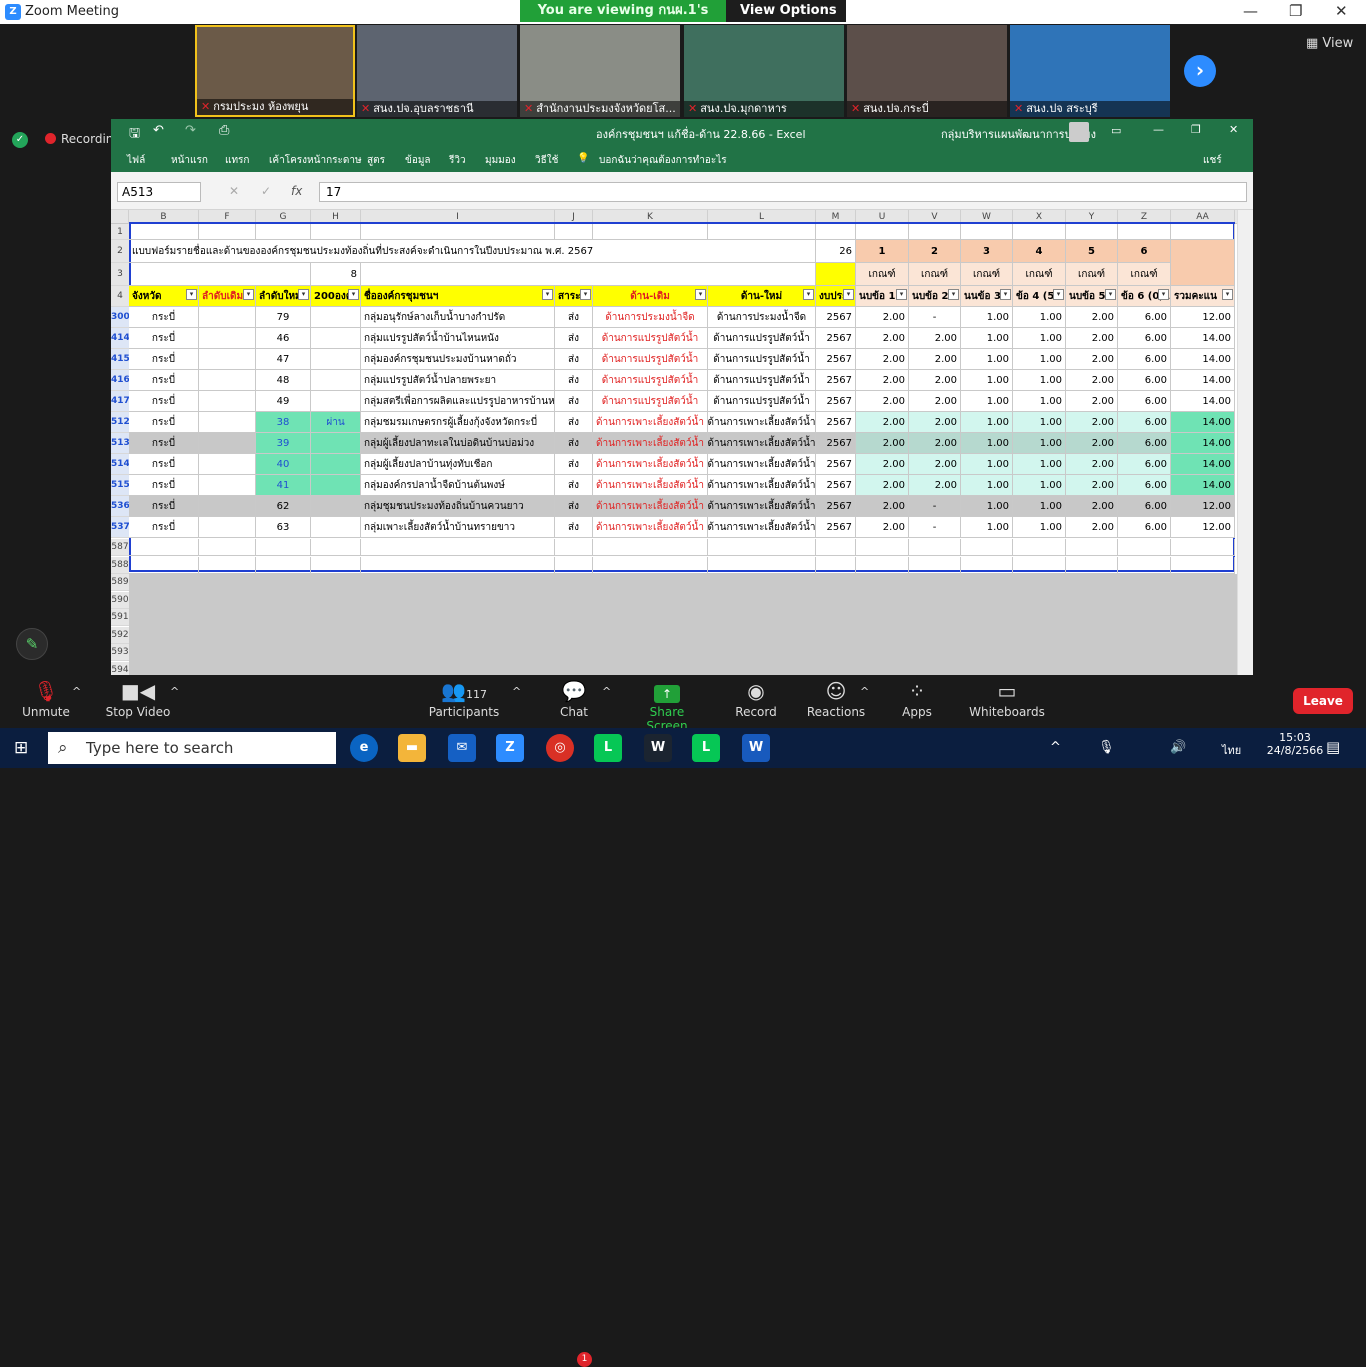 This screenshot has height=1367, width=1366. What do you see at coordinates (336, 296) in the screenshot?
I see `header-cell: 200องค์ ▾` at bounding box center [336, 296].